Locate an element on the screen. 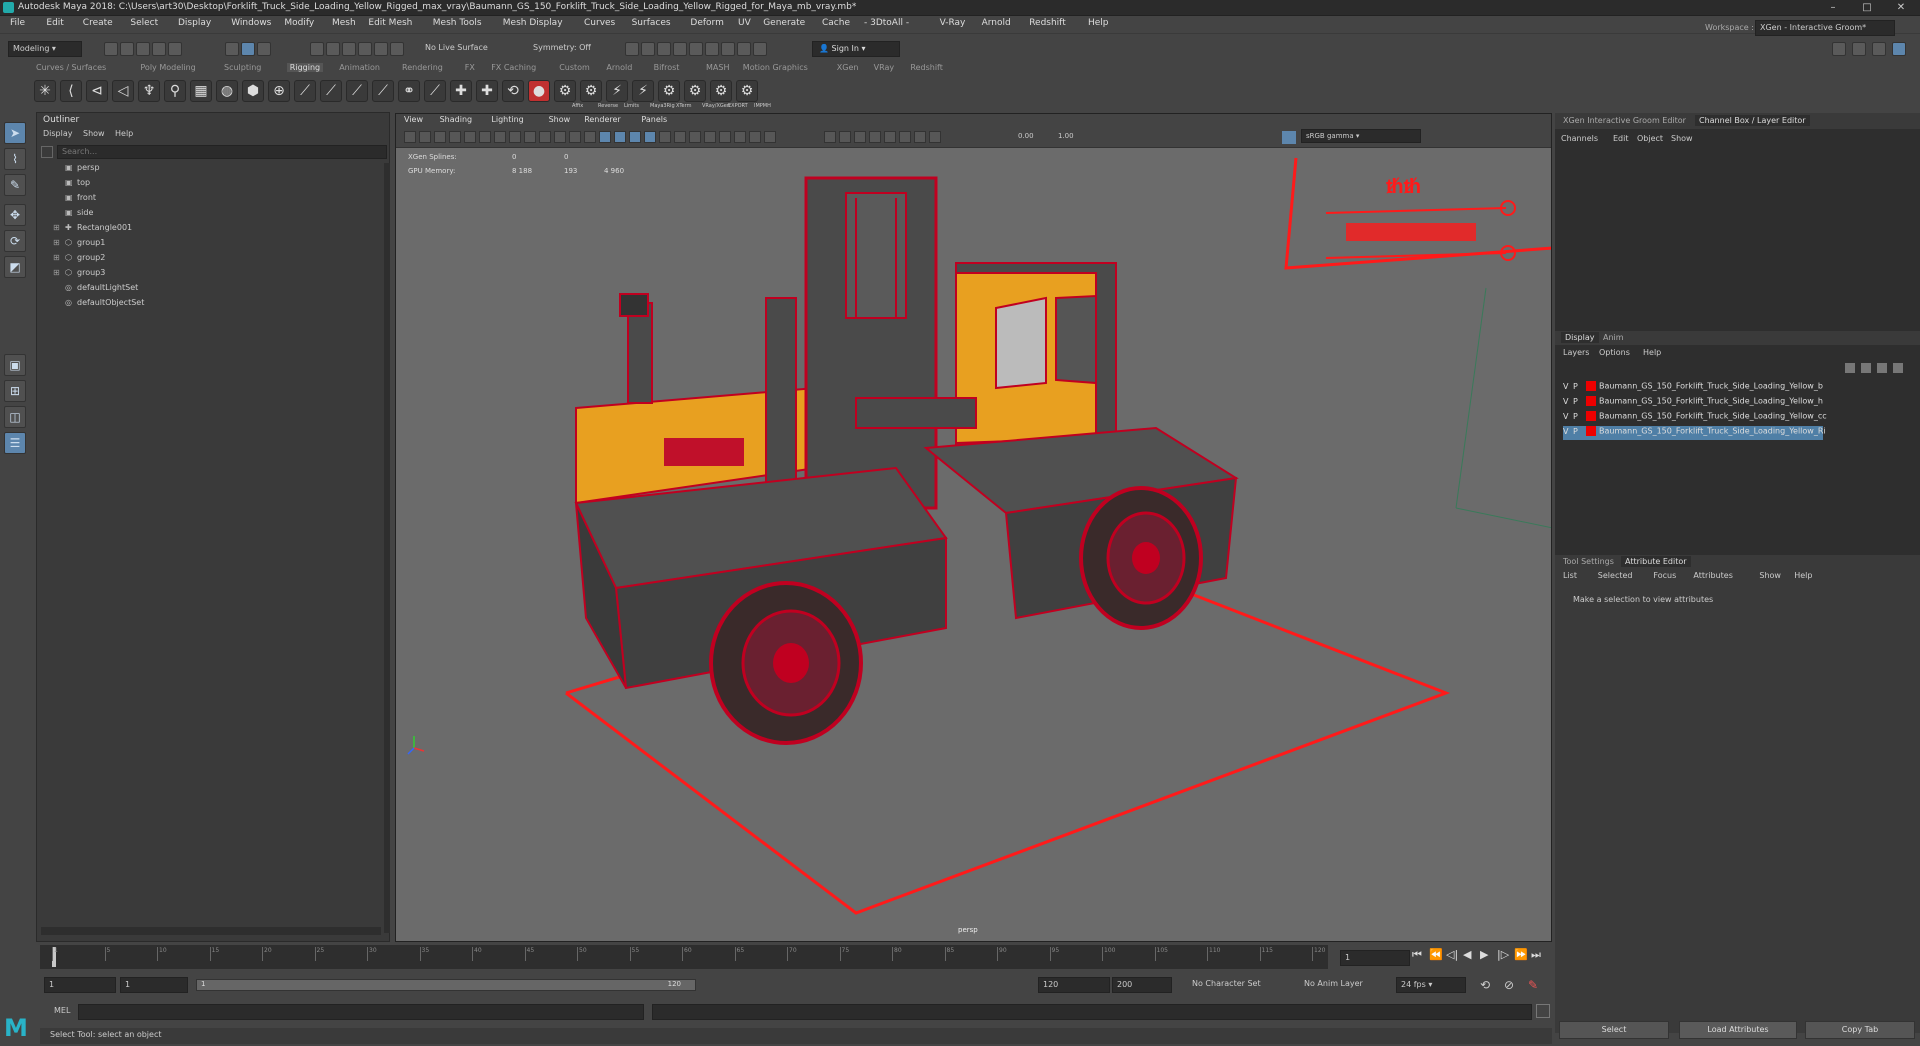 Image resolution: width=1920 pixels, height=1046 pixels. open-scene-icon is located at coordinates (127, 49).